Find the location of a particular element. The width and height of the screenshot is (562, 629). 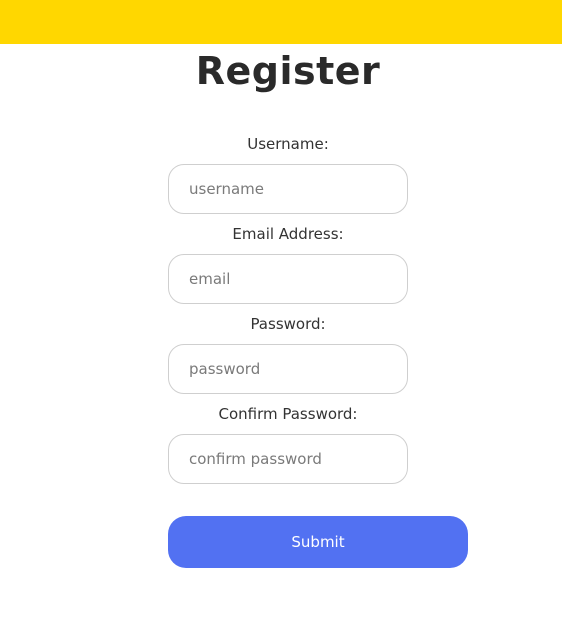

confirm-password-label: Confirm Password: is located at coordinates (288, 414).